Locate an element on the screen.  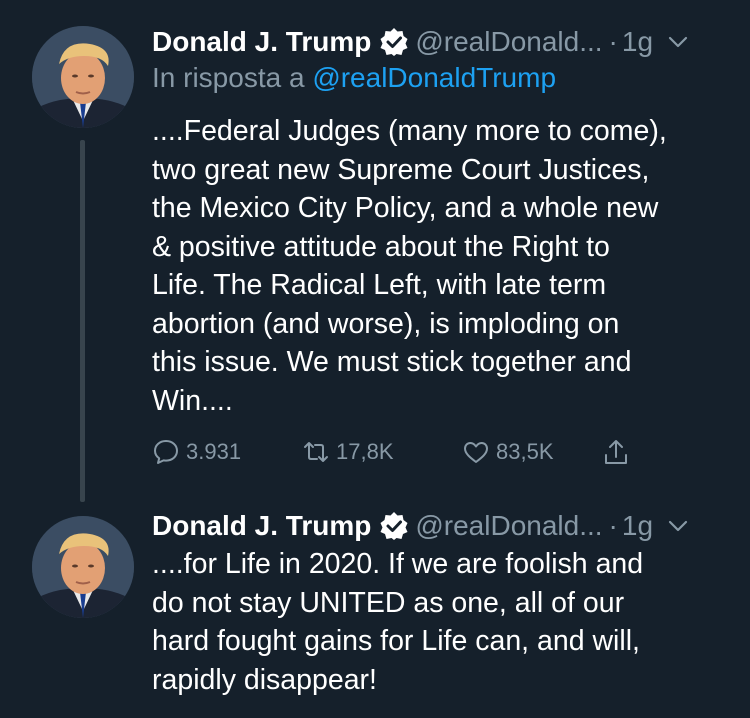
tweet-actions: 3.931 17,8K 83,5K is located at coordinates (394, 452).